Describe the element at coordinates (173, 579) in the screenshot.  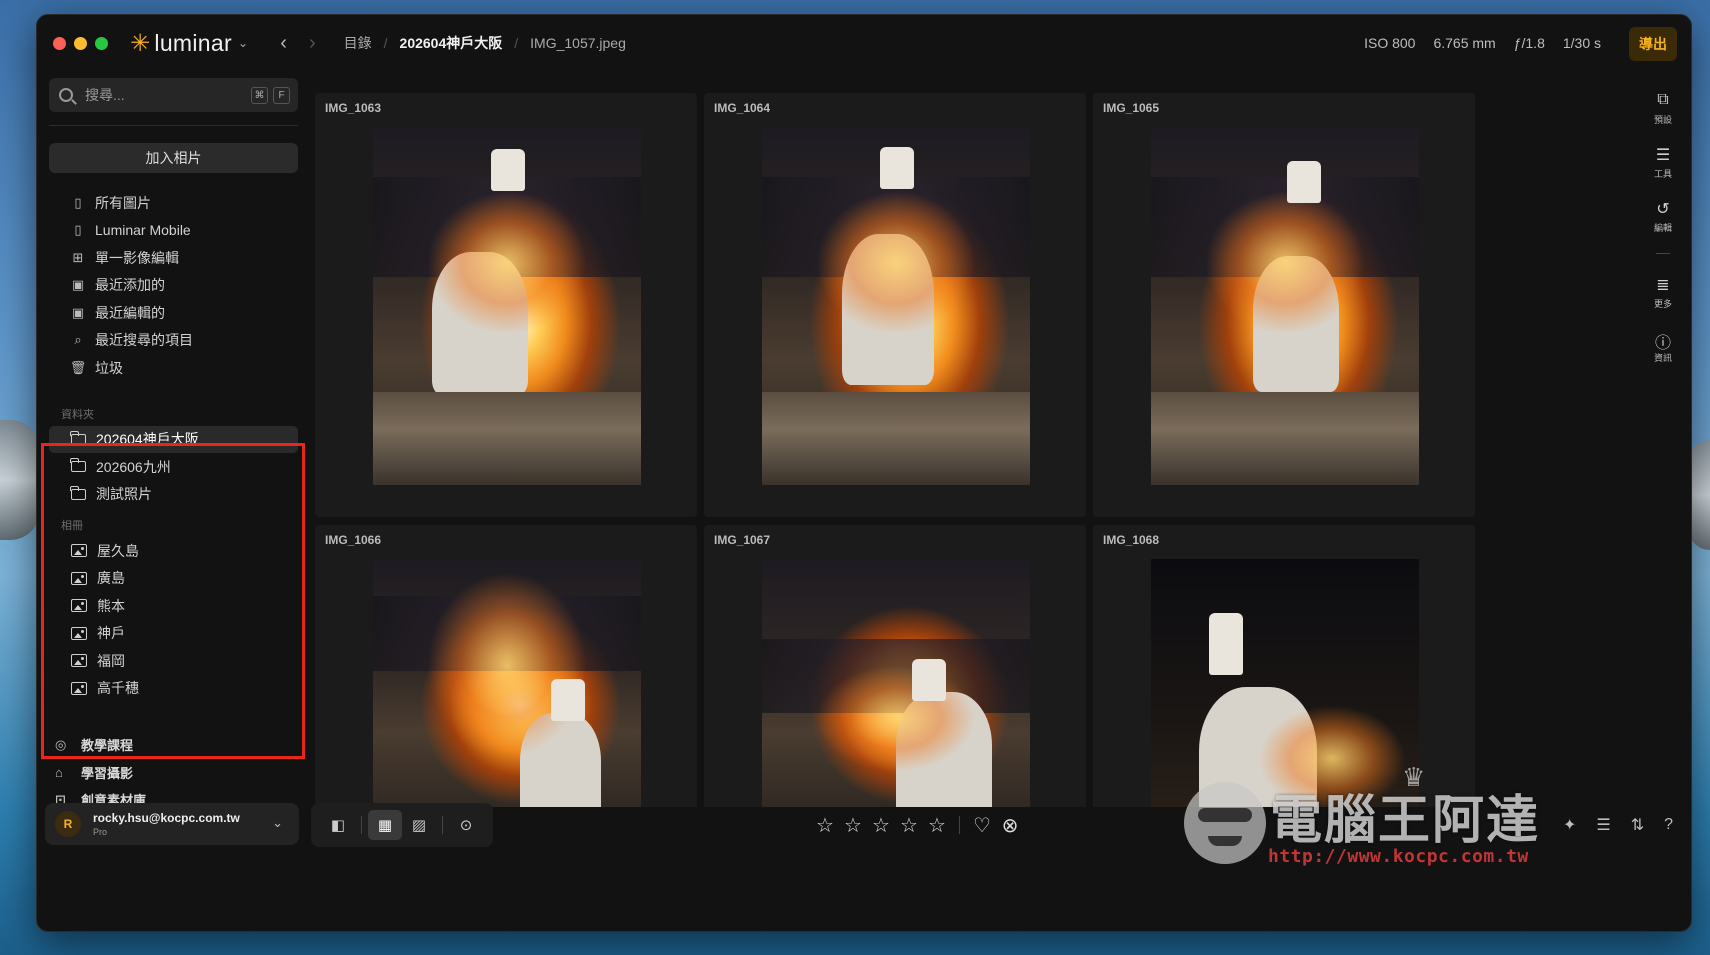
I see `album-item: 廣島` at that location.